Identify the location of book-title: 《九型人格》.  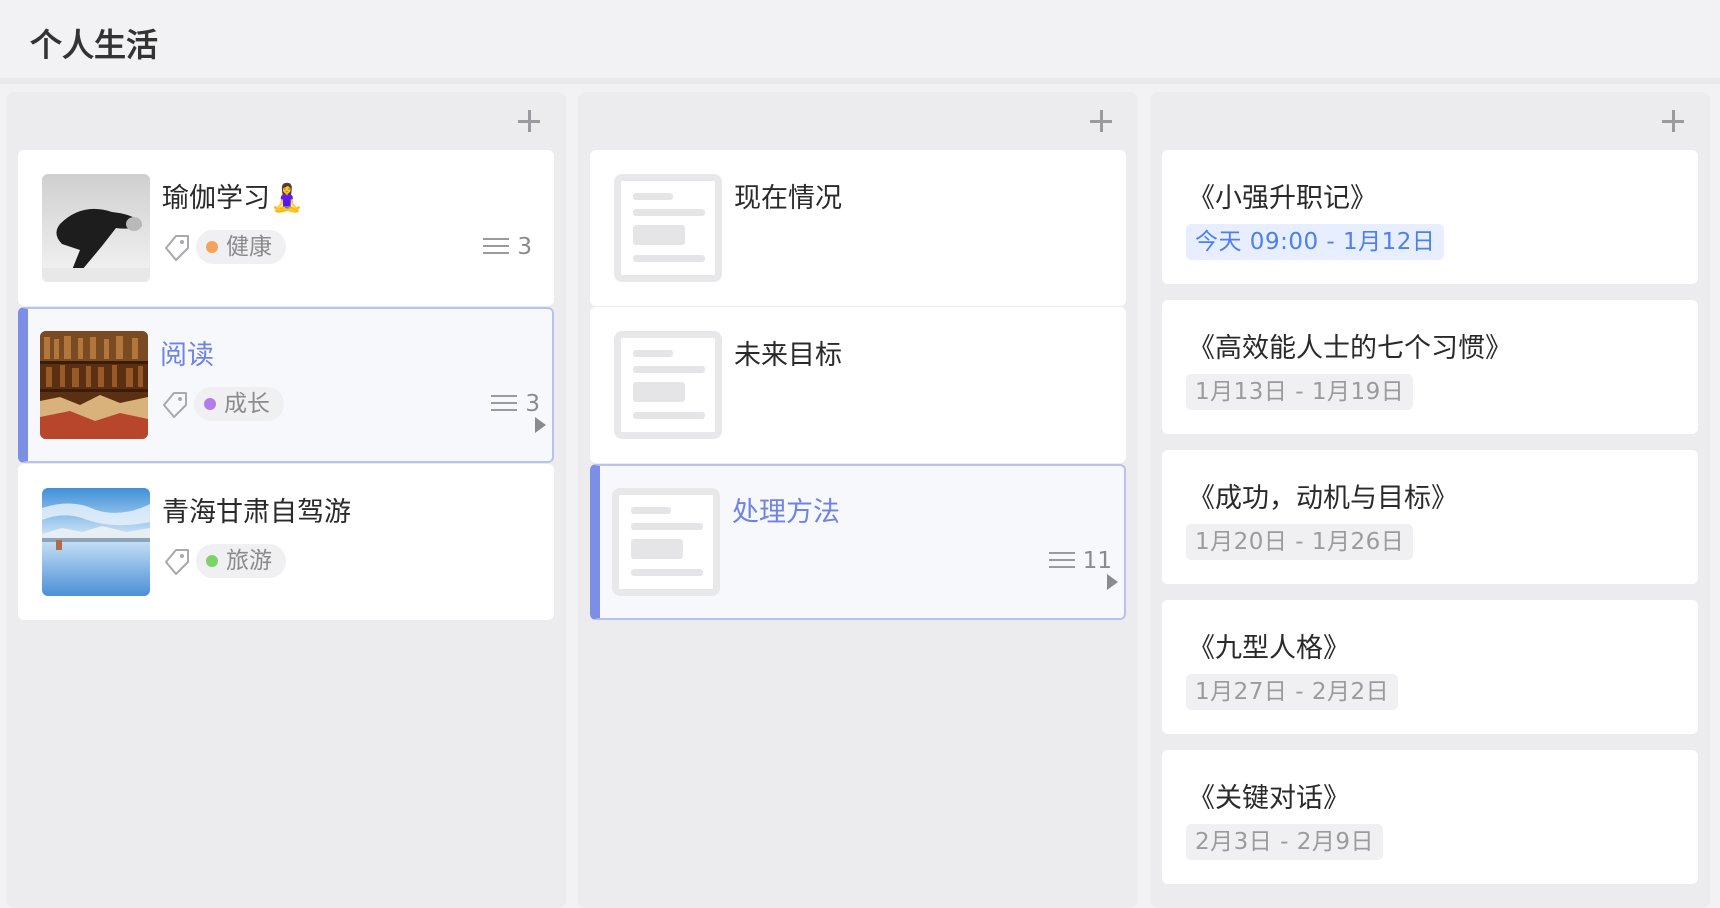
(1269, 648).